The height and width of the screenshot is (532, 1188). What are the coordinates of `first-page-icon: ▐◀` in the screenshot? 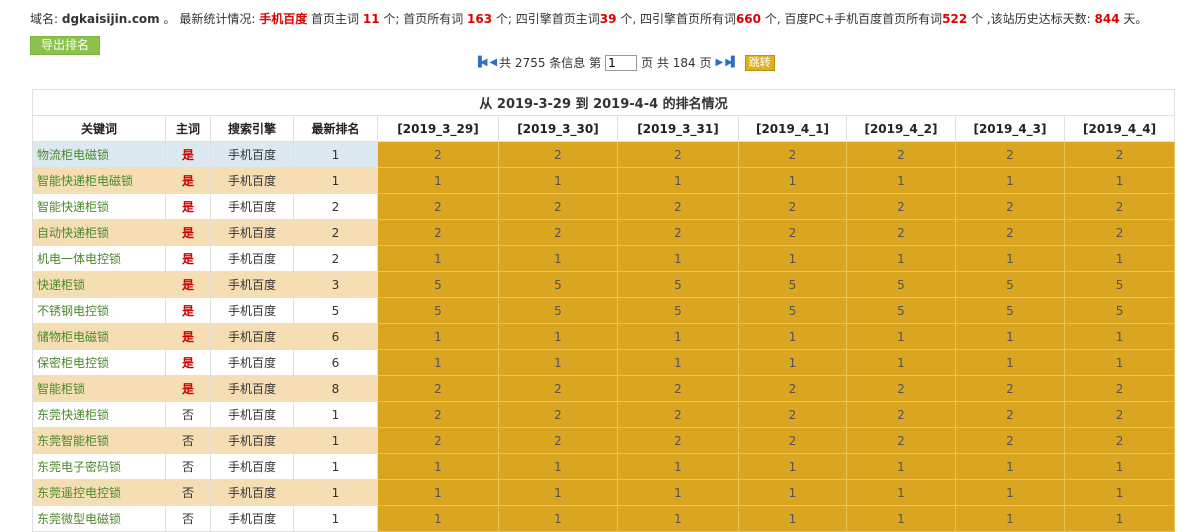 It's located at (480, 62).